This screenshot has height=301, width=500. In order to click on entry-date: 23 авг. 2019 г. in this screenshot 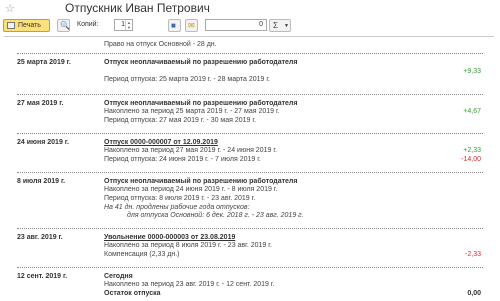, I will do `click(40, 237)`.